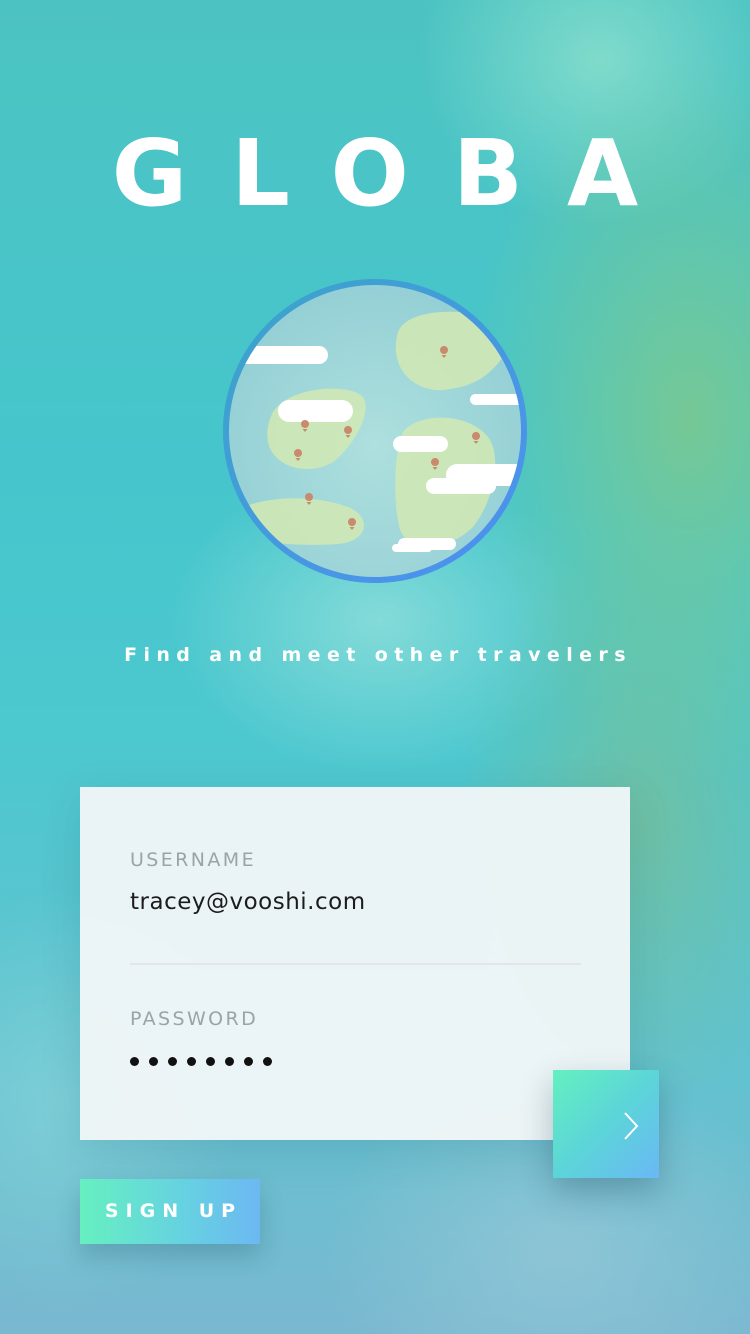 Image resolution: width=750 pixels, height=1334 pixels. What do you see at coordinates (193, 860) in the screenshot?
I see `username-label: USERNAME` at bounding box center [193, 860].